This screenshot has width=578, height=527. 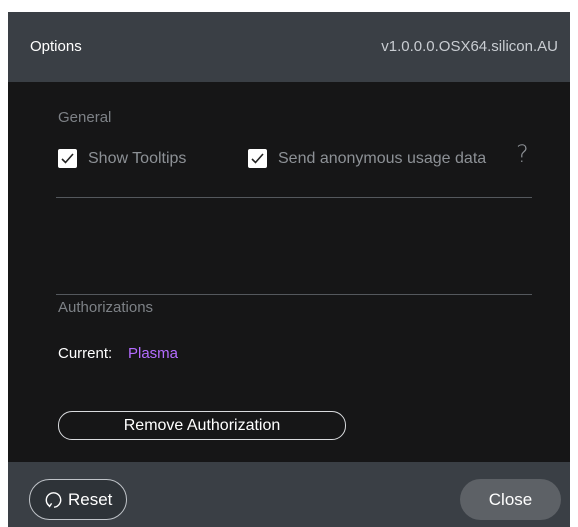 What do you see at coordinates (53, 500) in the screenshot?
I see `reset-icon` at bounding box center [53, 500].